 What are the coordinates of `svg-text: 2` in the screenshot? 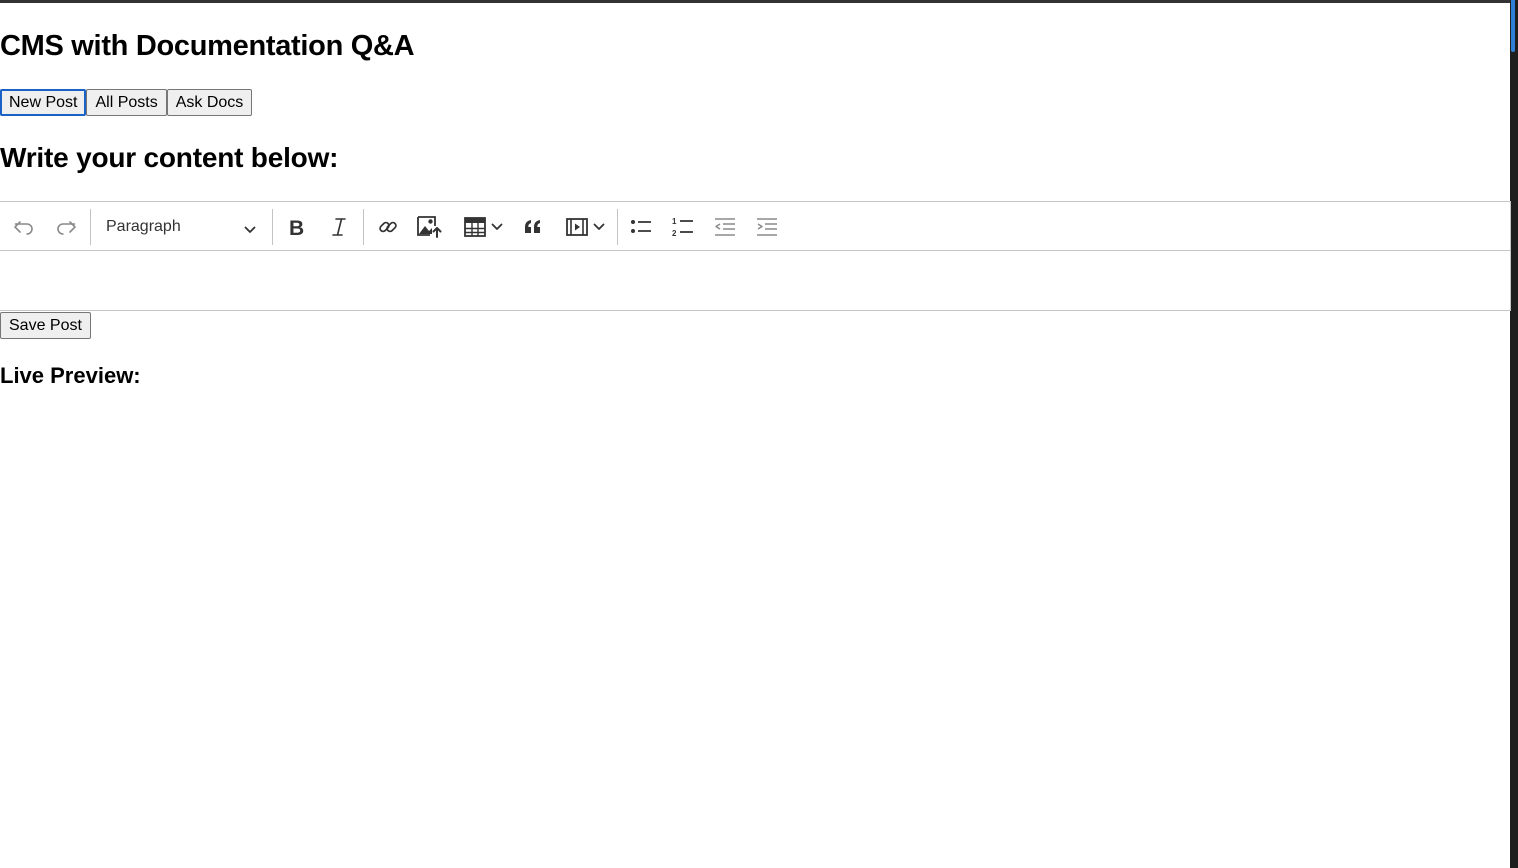 It's located at (674, 233).